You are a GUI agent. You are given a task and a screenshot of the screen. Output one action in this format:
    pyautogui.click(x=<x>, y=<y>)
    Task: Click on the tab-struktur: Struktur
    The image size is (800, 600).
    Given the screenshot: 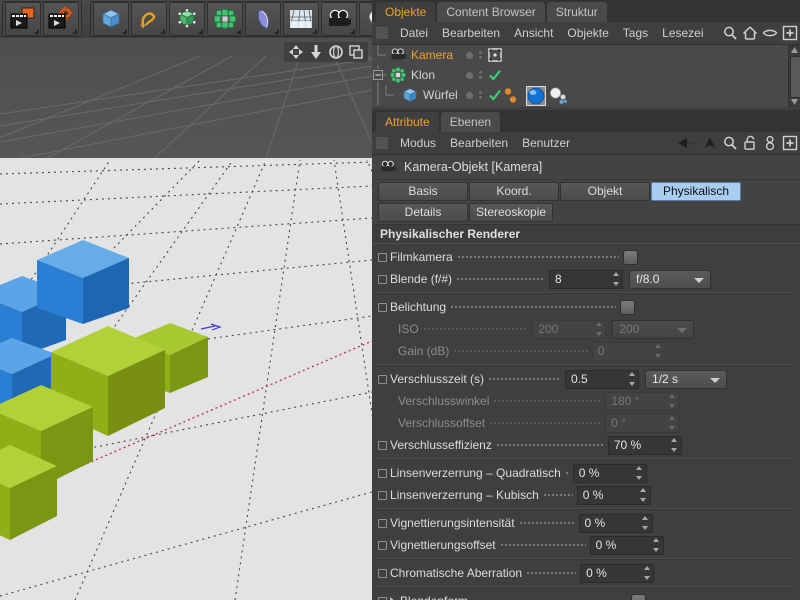 What is the action you would take?
    pyautogui.click(x=576, y=12)
    